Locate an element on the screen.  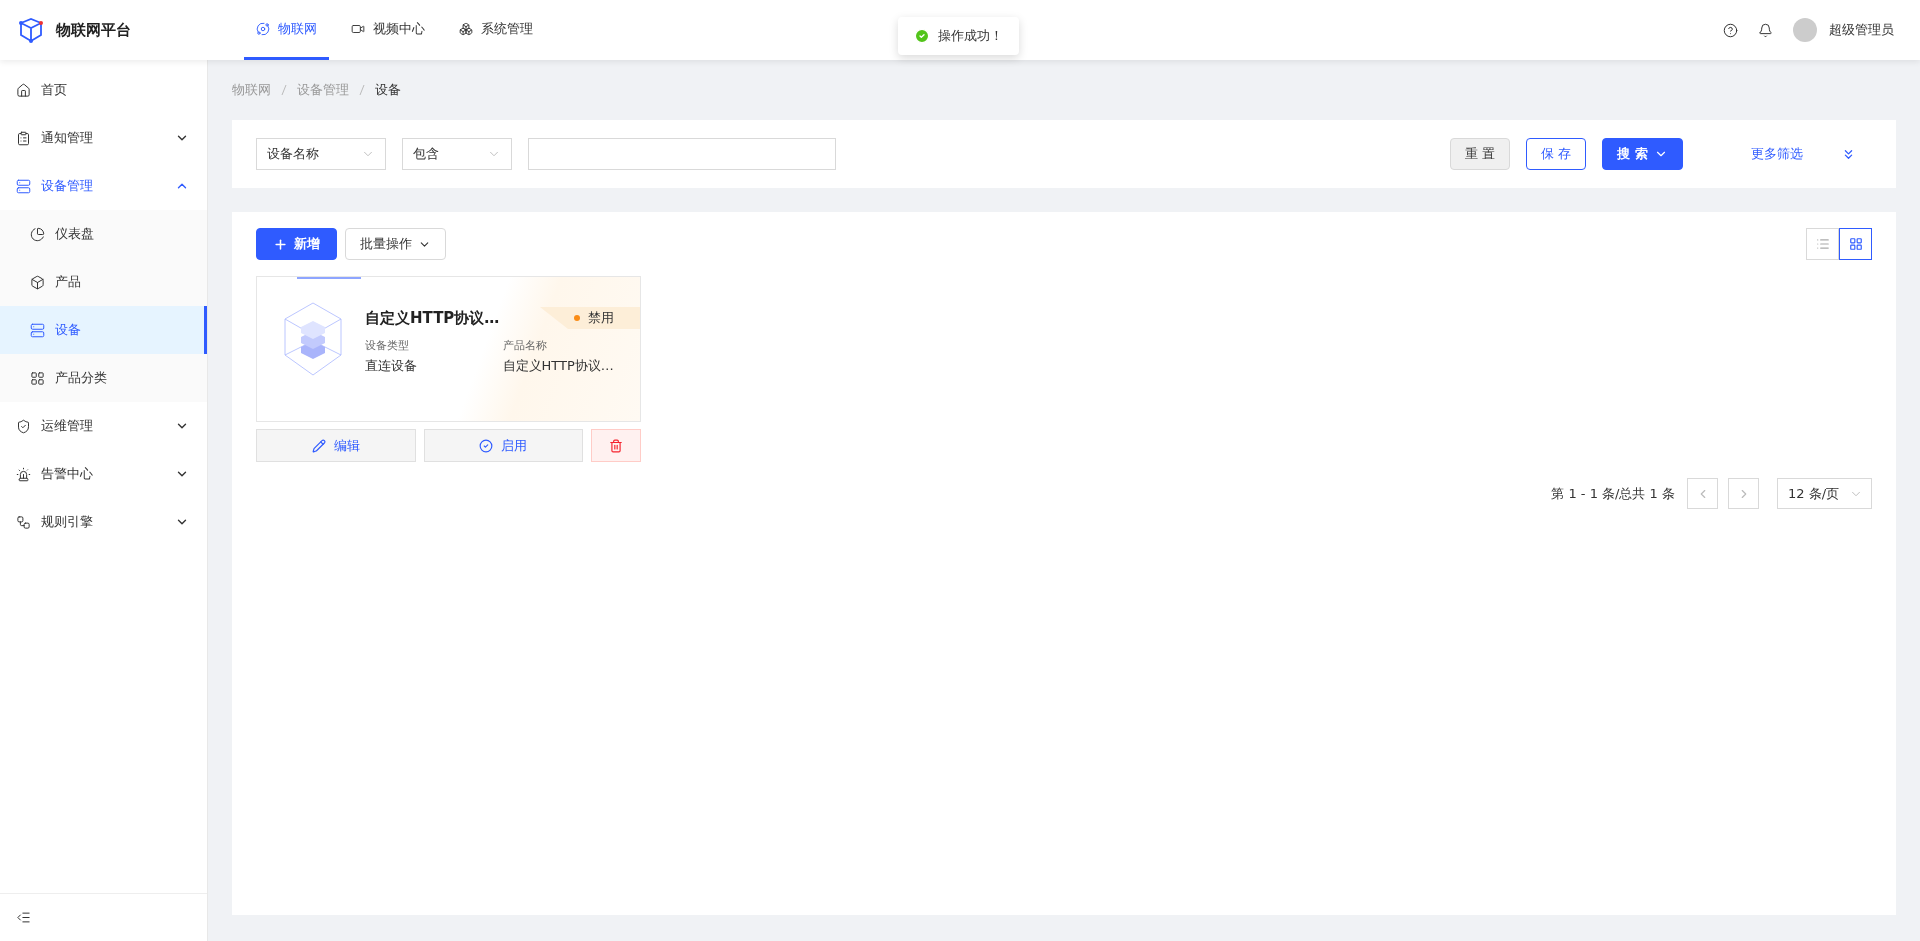
sidebar-item: 通知管理 is located at coordinates (103, 138).